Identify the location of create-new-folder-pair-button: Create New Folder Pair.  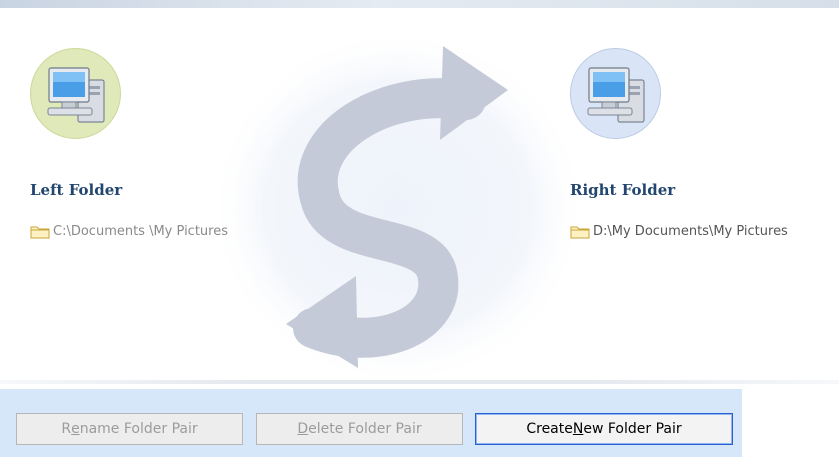
(604, 429).